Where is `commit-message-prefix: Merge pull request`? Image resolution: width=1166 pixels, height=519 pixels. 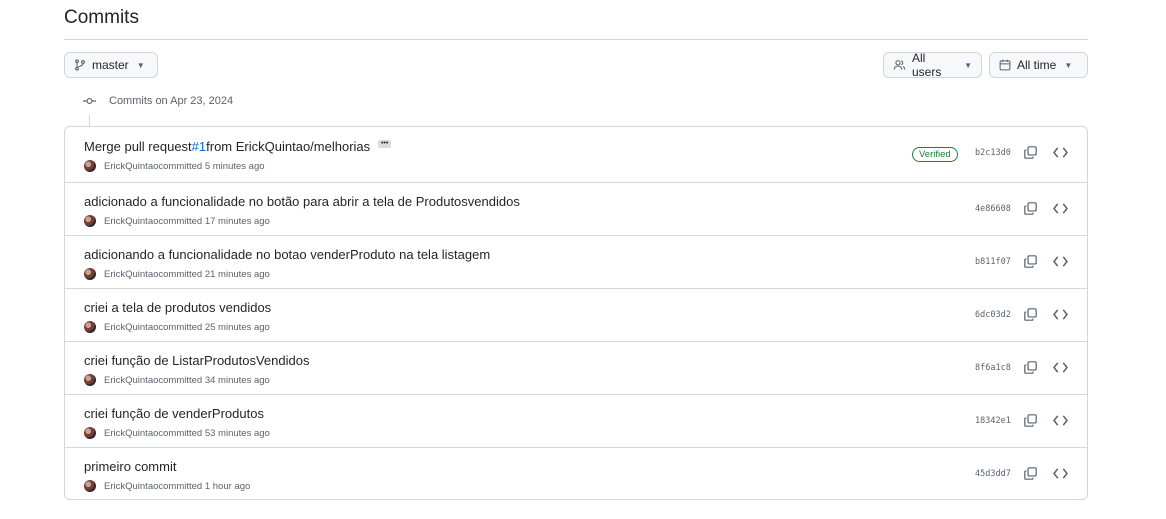 commit-message-prefix: Merge pull request is located at coordinates (138, 146).